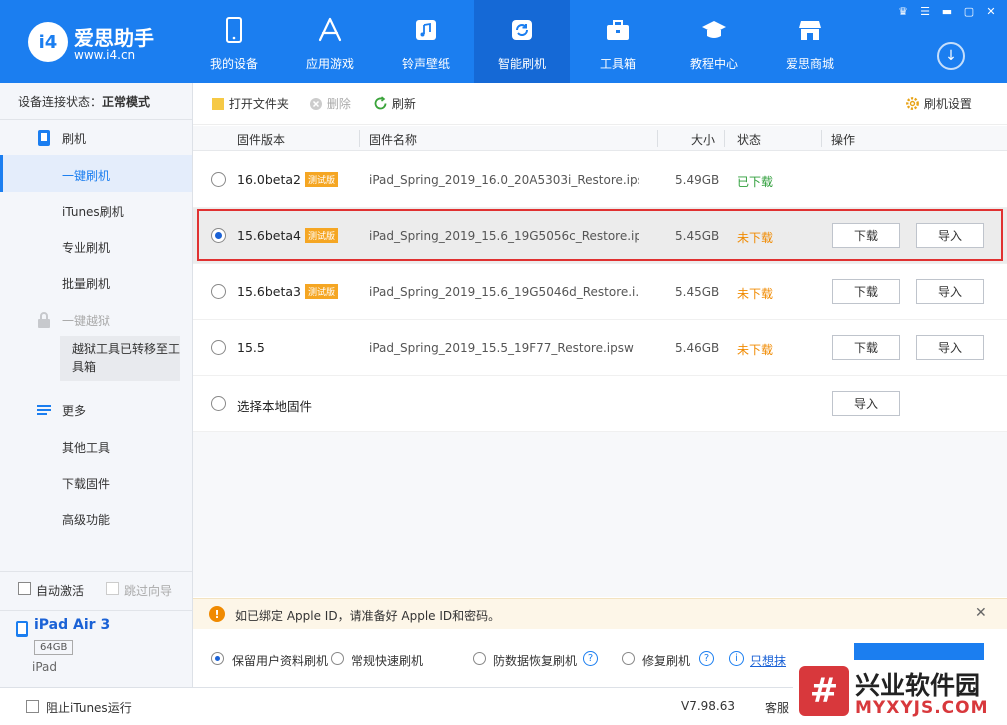 This screenshot has width=1007, height=725. Describe the element at coordinates (280, 661) in the screenshot. I see `option-keep-data-label: 保留用户资料刷机` at that location.